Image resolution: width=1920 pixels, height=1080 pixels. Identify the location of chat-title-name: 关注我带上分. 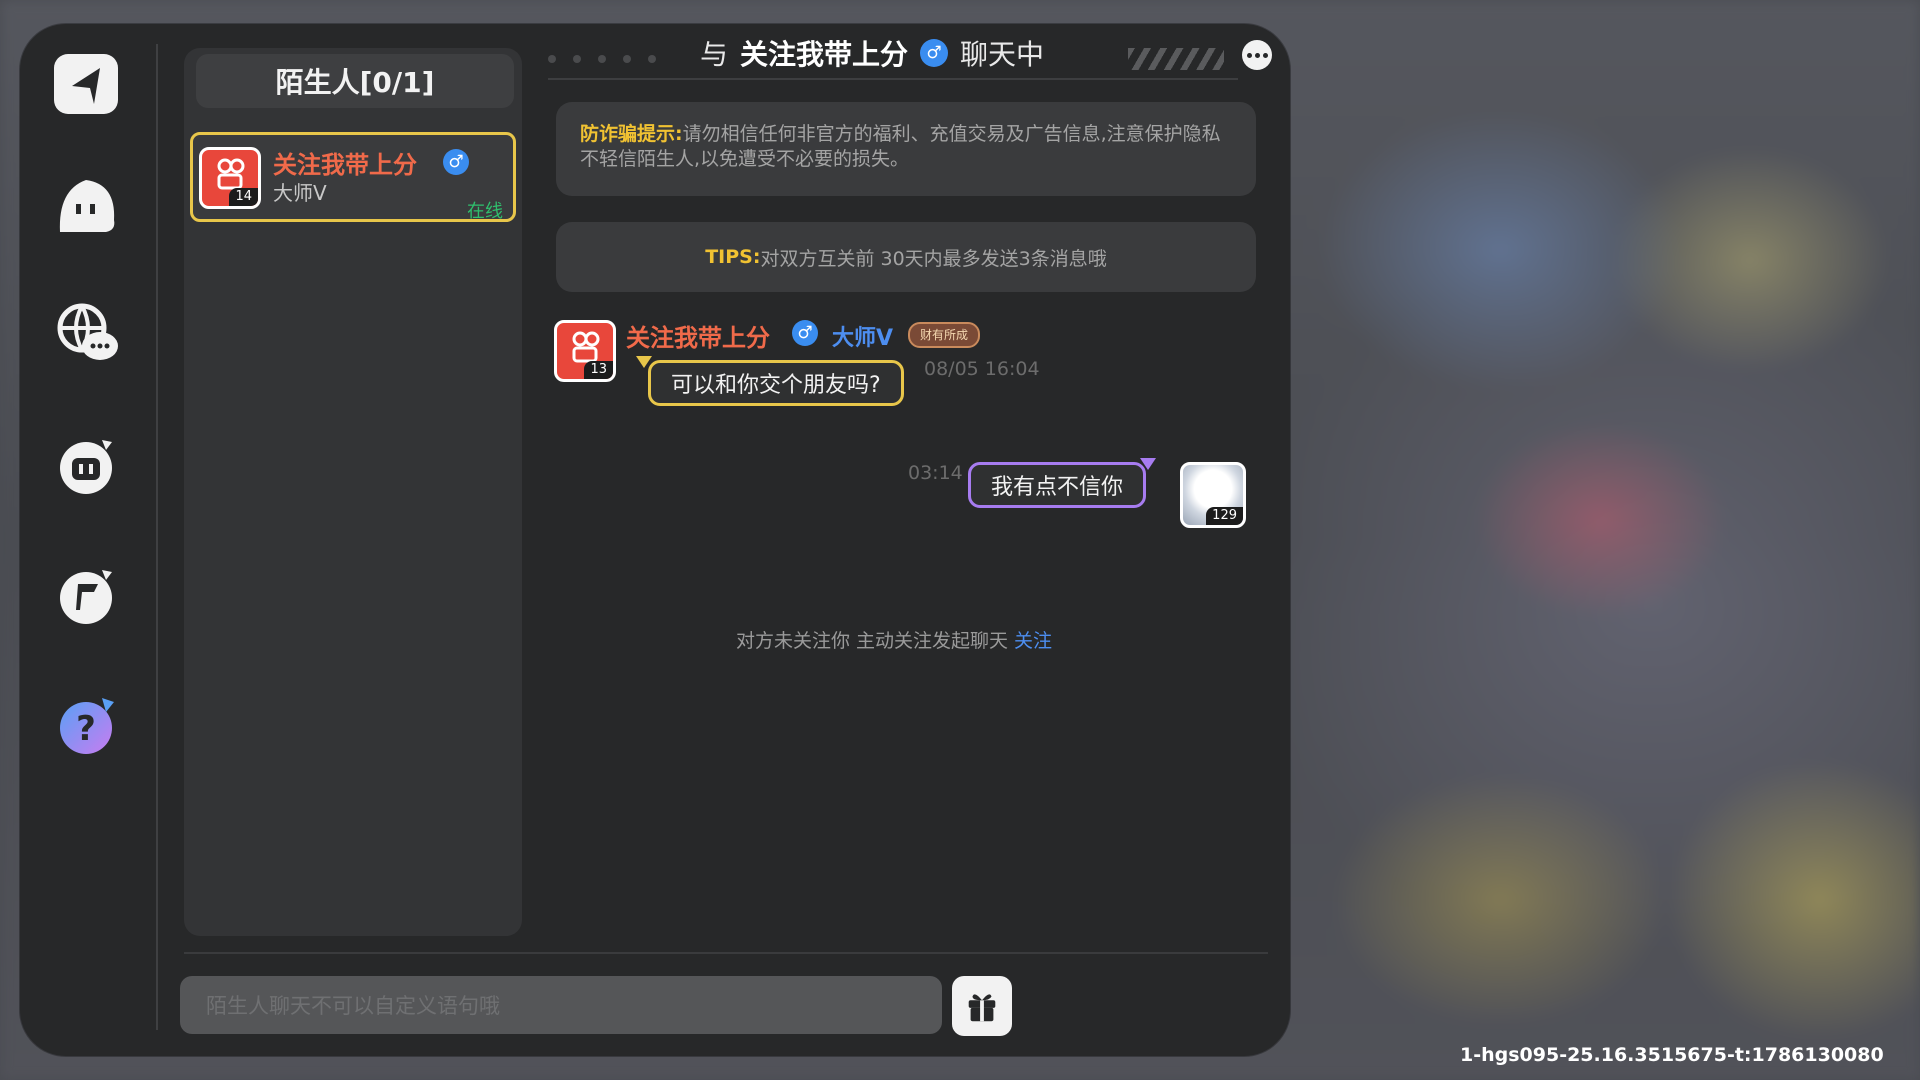
(824, 54).